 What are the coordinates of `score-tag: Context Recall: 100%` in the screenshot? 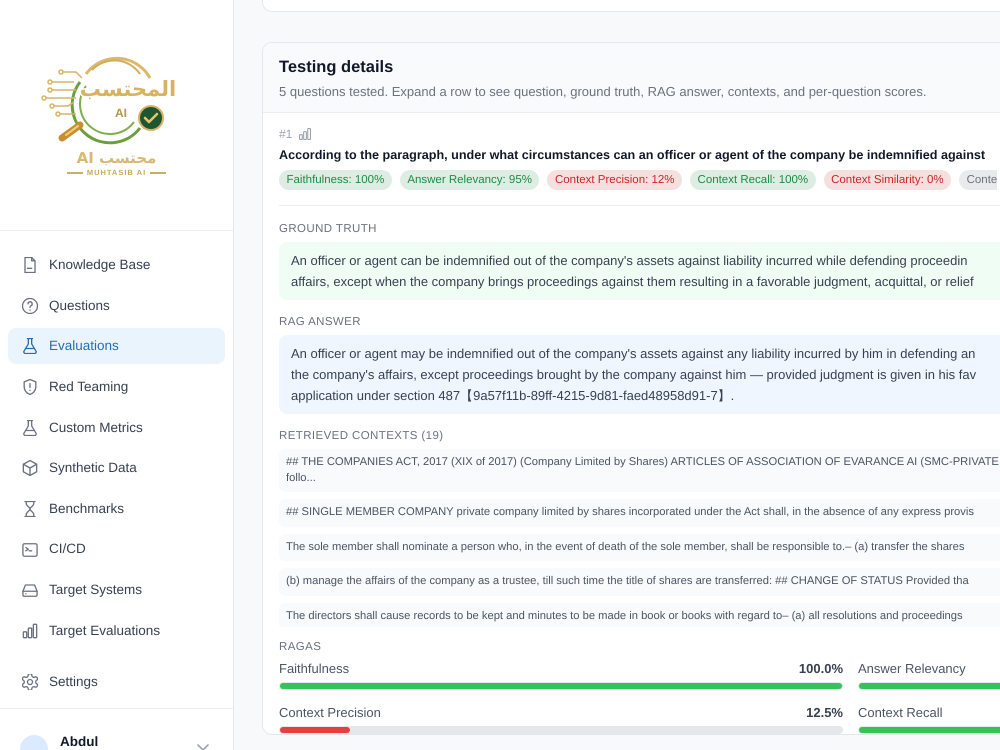 It's located at (753, 180).